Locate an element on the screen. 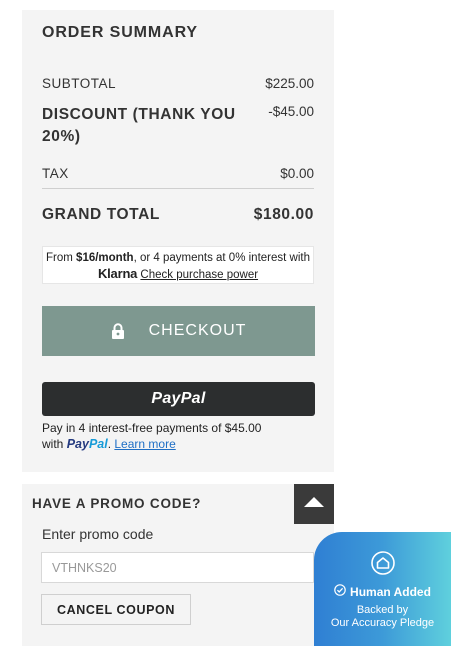 This screenshot has height=646, width=451. promo-code-field-label: Enter promo code is located at coordinates (98, 534).